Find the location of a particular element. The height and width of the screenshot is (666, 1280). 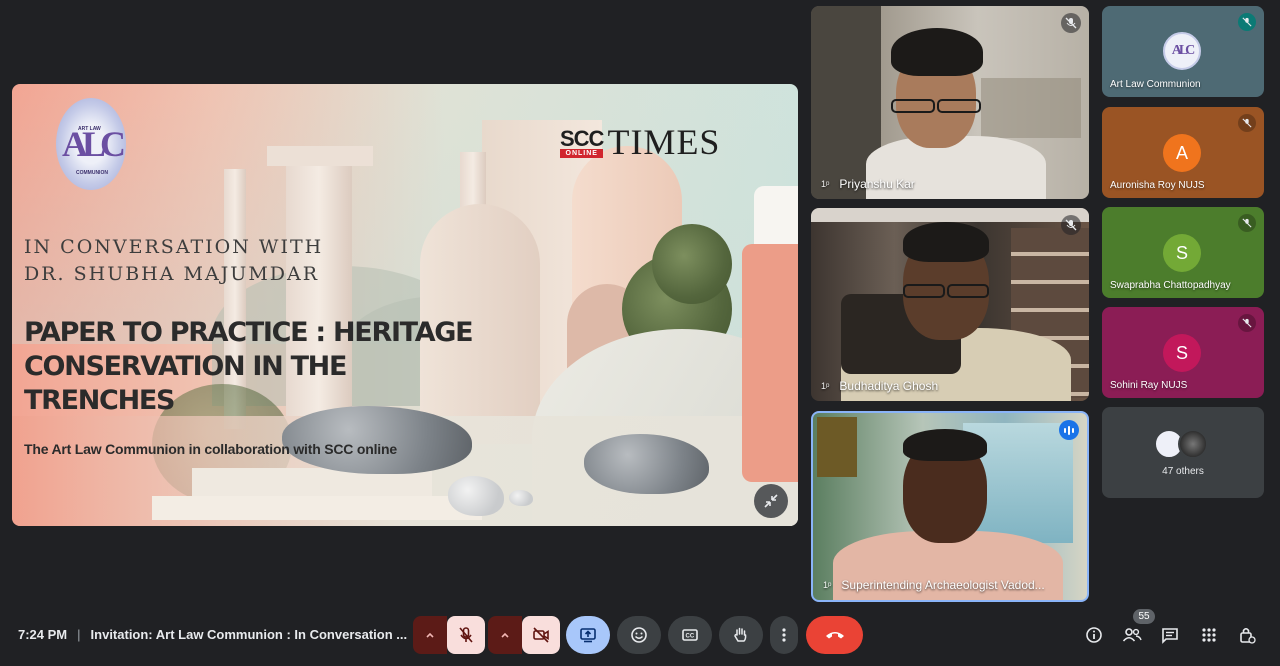

participant-tile: S Sohini Ray NUJS is located at coordinates (1183, 352).